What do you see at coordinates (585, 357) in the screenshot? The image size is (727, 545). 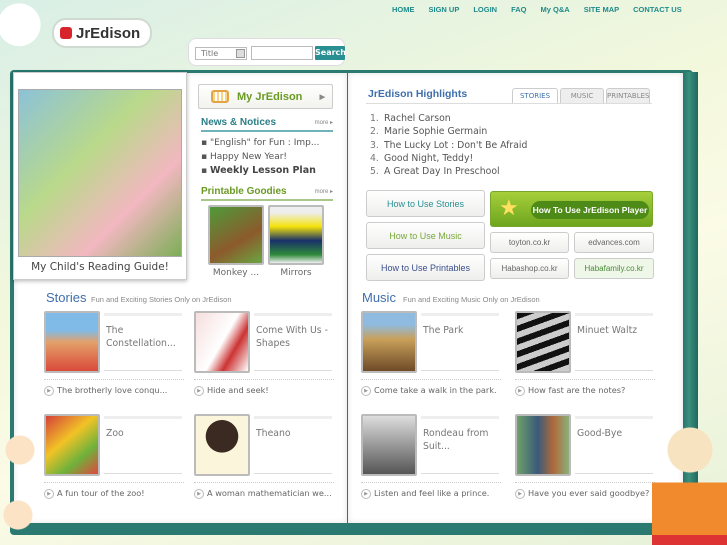 I see `music-card: Minuet Waltz ▶ How fast are the notes?` at bounding box center [585, 357].